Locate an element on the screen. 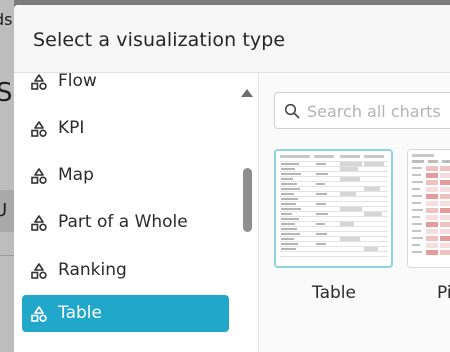 Image resolution: width=450 pixels, height=352 pixels. category-label: Table is located at coordinates (80, 313).